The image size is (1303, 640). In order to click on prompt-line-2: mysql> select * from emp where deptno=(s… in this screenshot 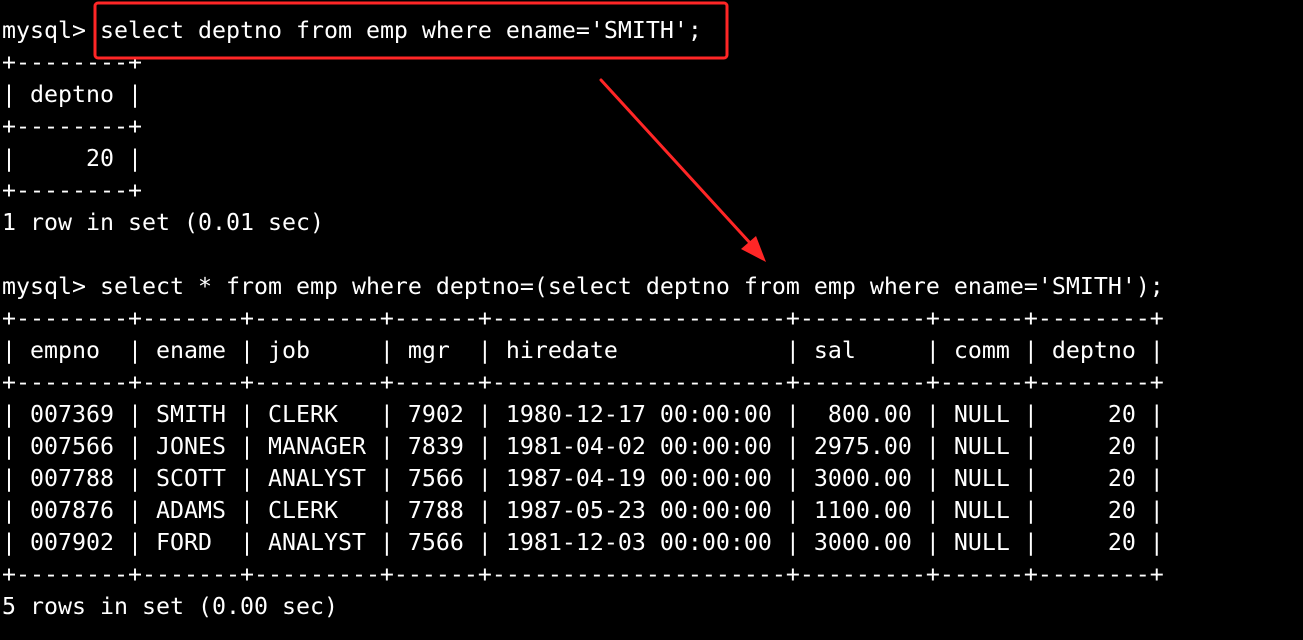, I will do `click(583, 287)`.